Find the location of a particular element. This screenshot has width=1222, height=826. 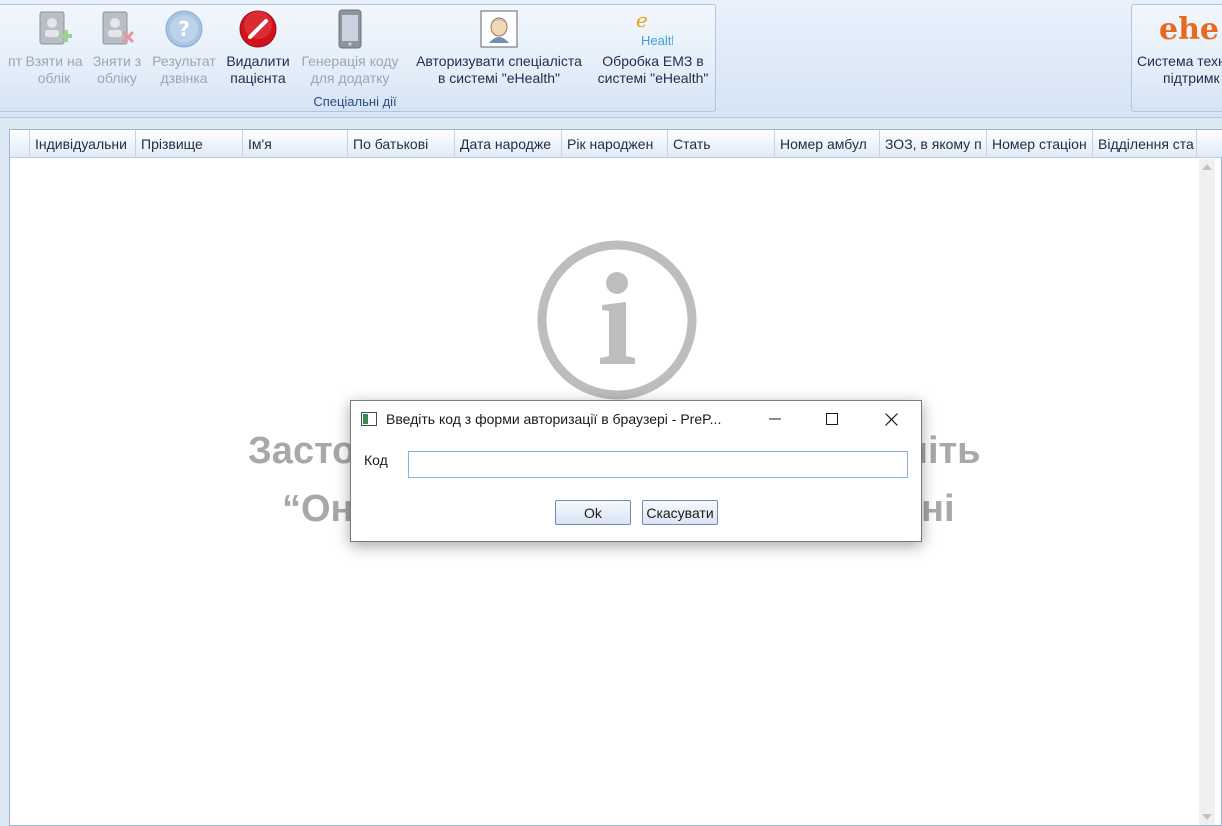

authorize-specialist-label-2: в системі "eHealth" is located at coordinates (498, 78).